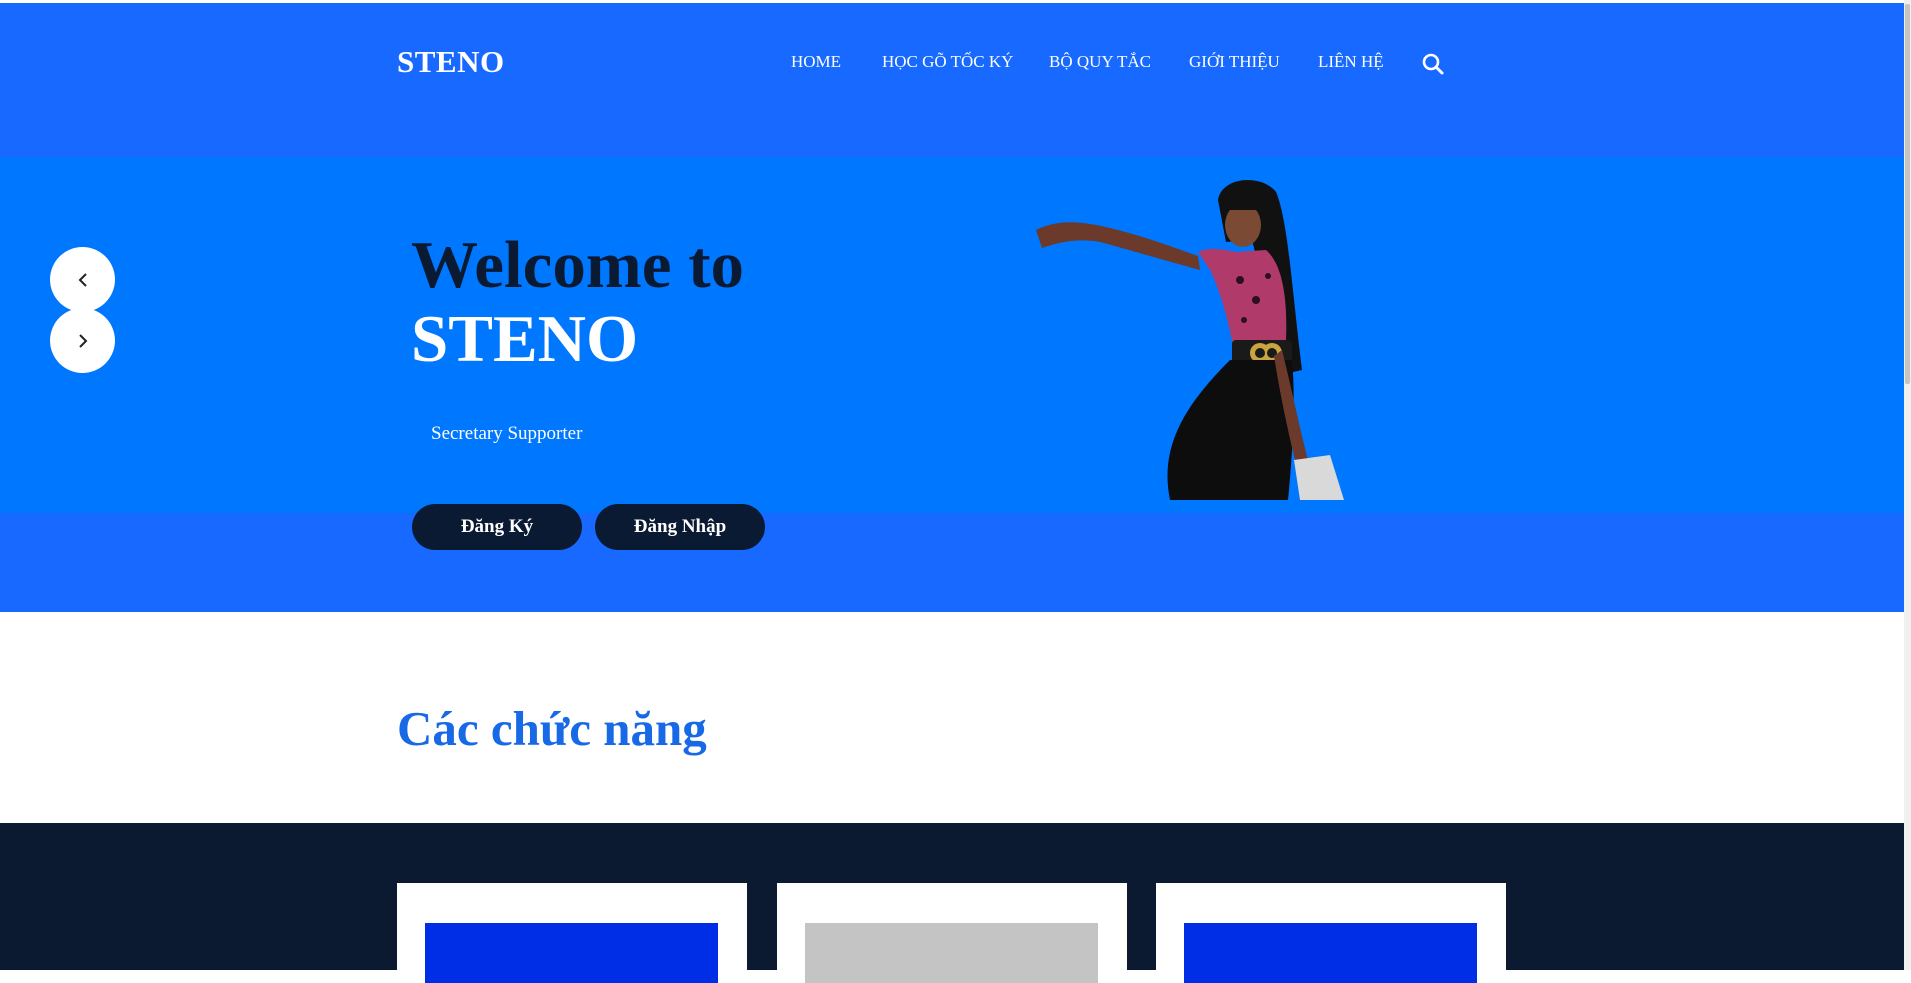  I want to click on register-button: Đăng Ký, so click(497, 527).